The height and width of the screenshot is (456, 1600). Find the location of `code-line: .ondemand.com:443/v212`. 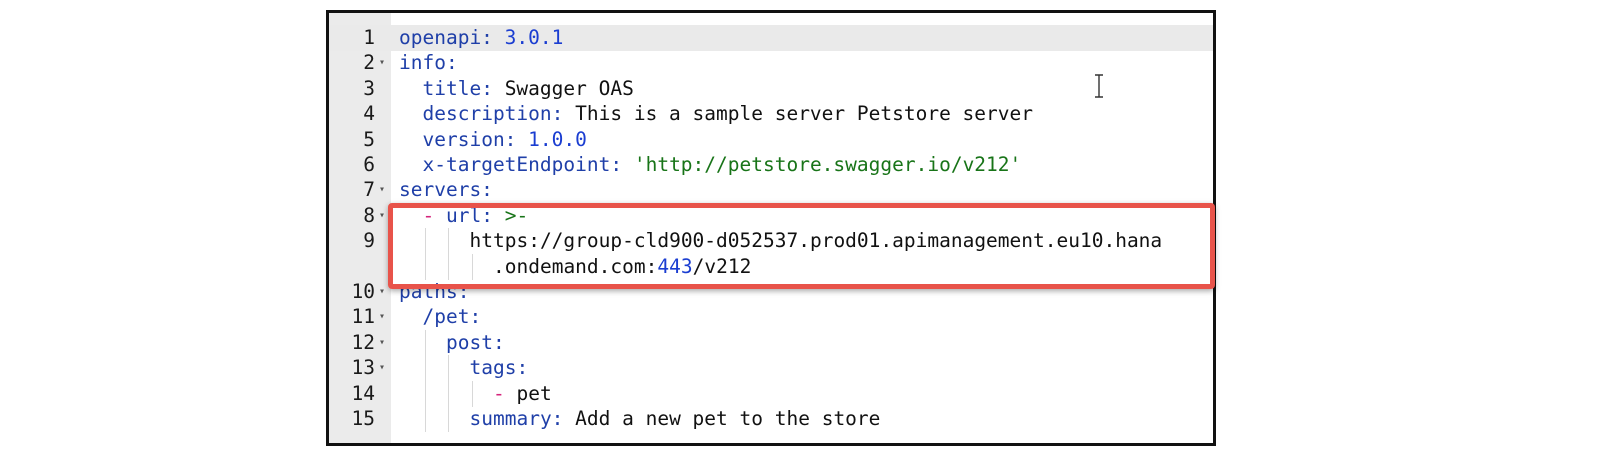

code-line: .ondemand.com:443/v212 is located at coordinates (771, 266).